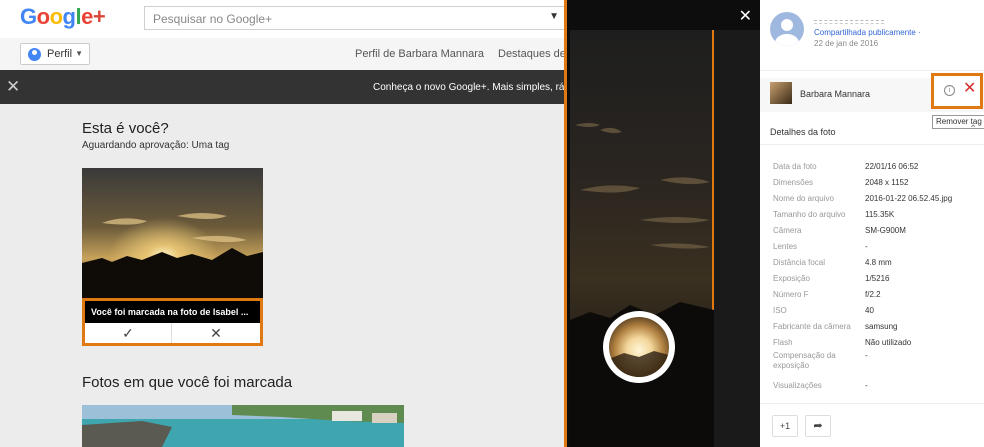  What do you see at coordinates (213, 19) in the screenshot?
I see `search-placeholder: Pesquisar no Google+` at bounding box center [213, 19].